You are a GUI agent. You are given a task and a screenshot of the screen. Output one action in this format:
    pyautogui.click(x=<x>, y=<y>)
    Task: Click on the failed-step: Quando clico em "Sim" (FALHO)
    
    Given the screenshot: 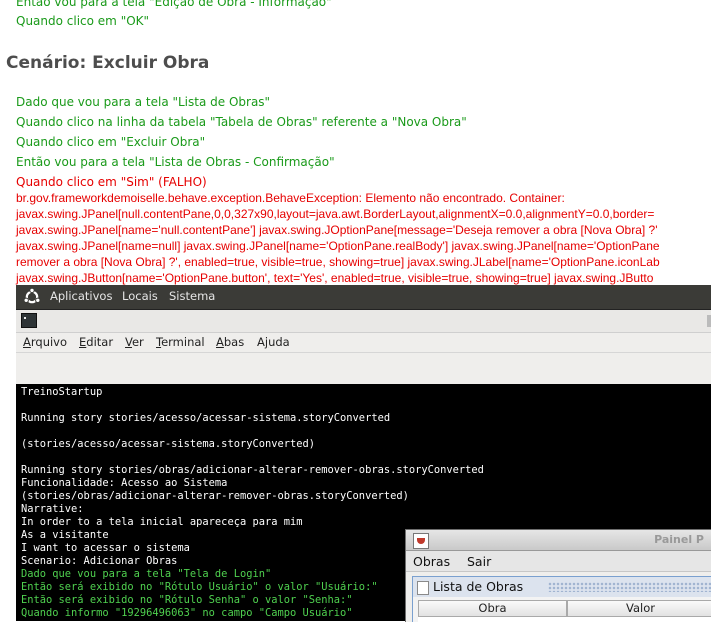 What is the action you would take?
    pyautogui.click(x=111, y=182)
    